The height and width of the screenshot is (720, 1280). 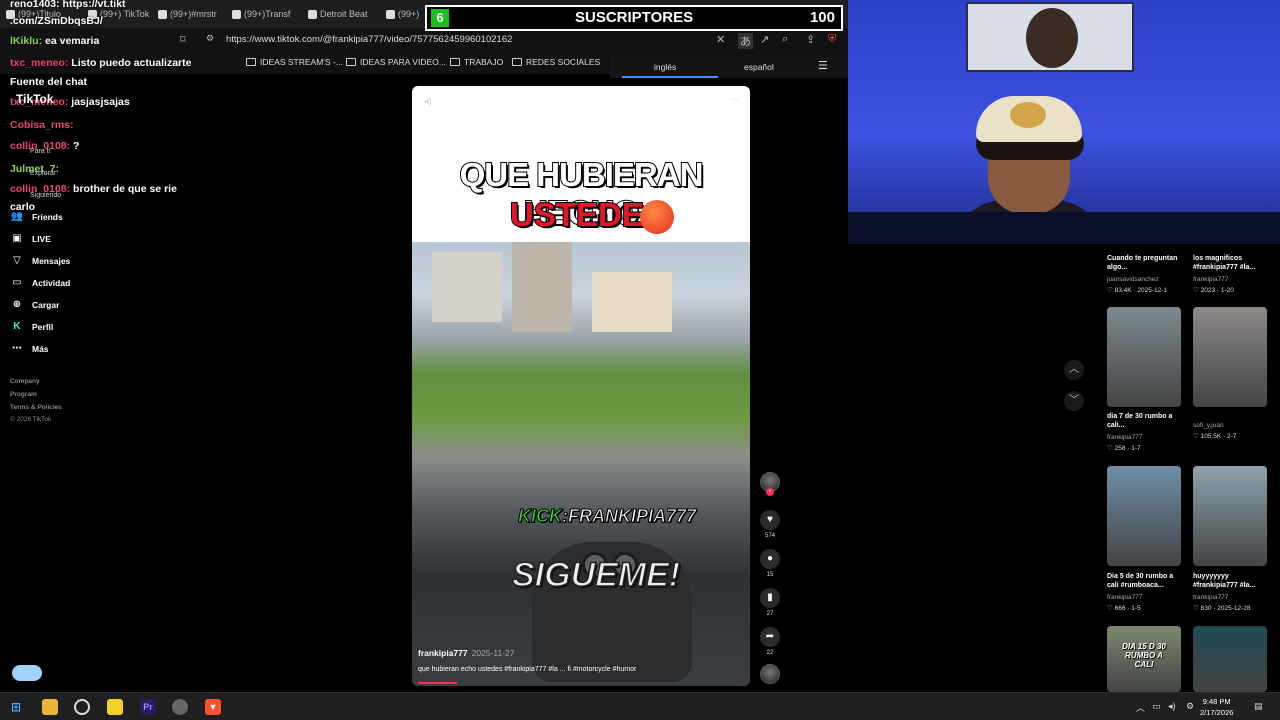 I want to click on sidebar-item-explorar: Explorar, so click(x=43, y=173).